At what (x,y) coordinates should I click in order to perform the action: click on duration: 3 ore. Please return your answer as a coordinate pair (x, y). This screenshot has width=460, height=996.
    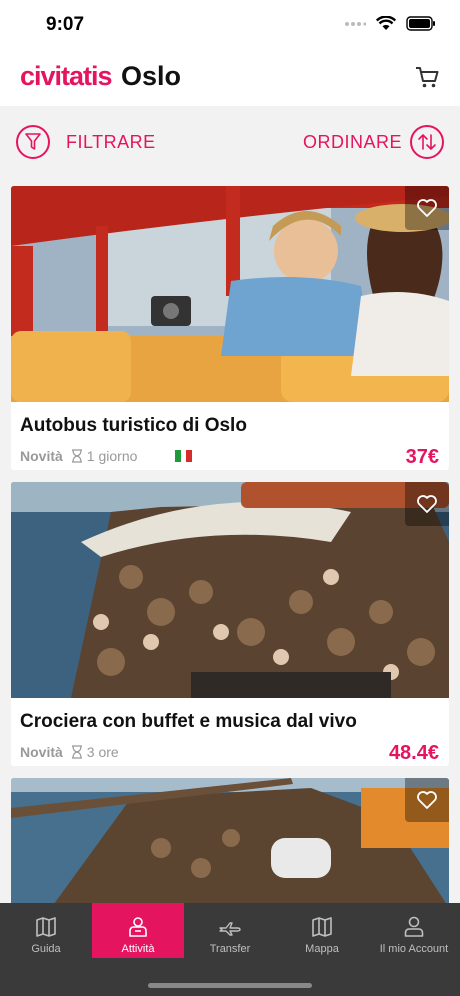
    Looking at the image, I should click on (102, 752).